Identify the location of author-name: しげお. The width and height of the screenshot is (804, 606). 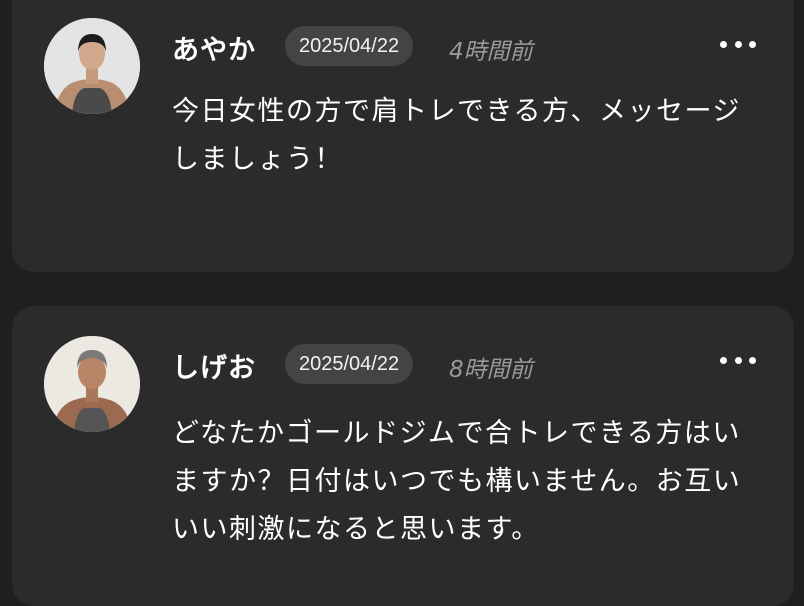
(214, 365).